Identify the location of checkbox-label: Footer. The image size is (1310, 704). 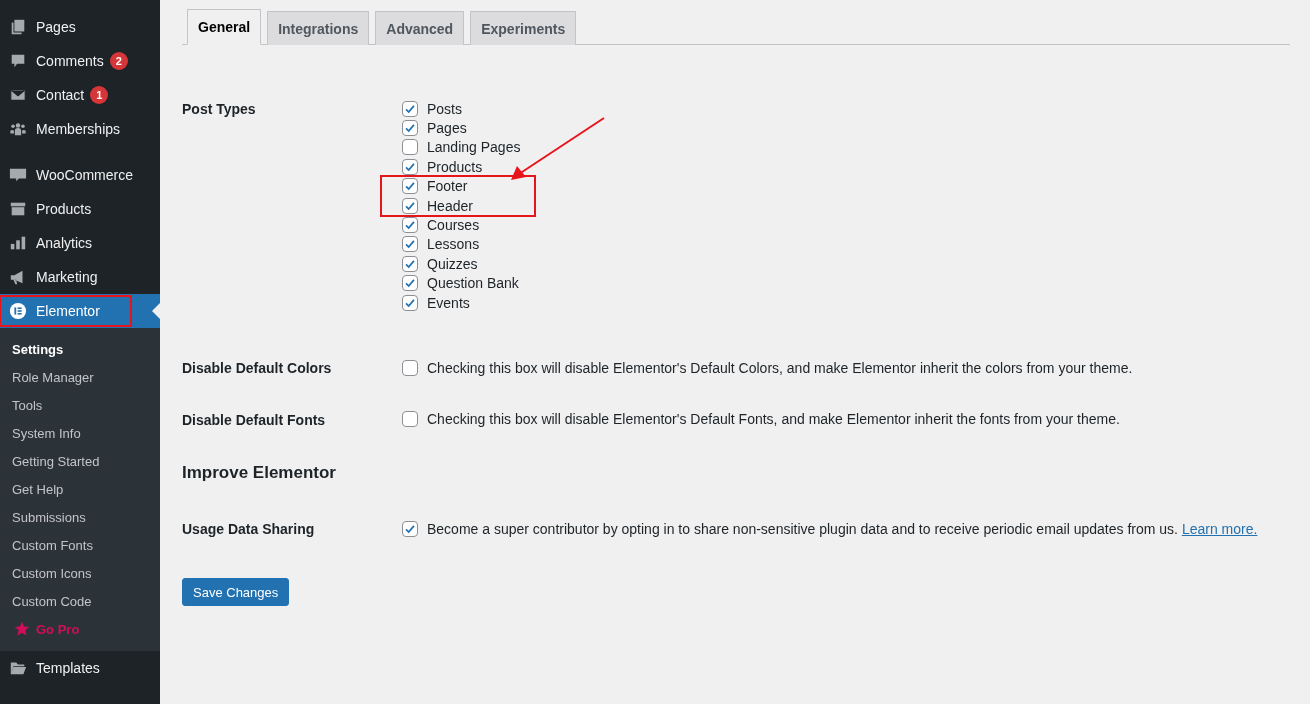
(447, 186).